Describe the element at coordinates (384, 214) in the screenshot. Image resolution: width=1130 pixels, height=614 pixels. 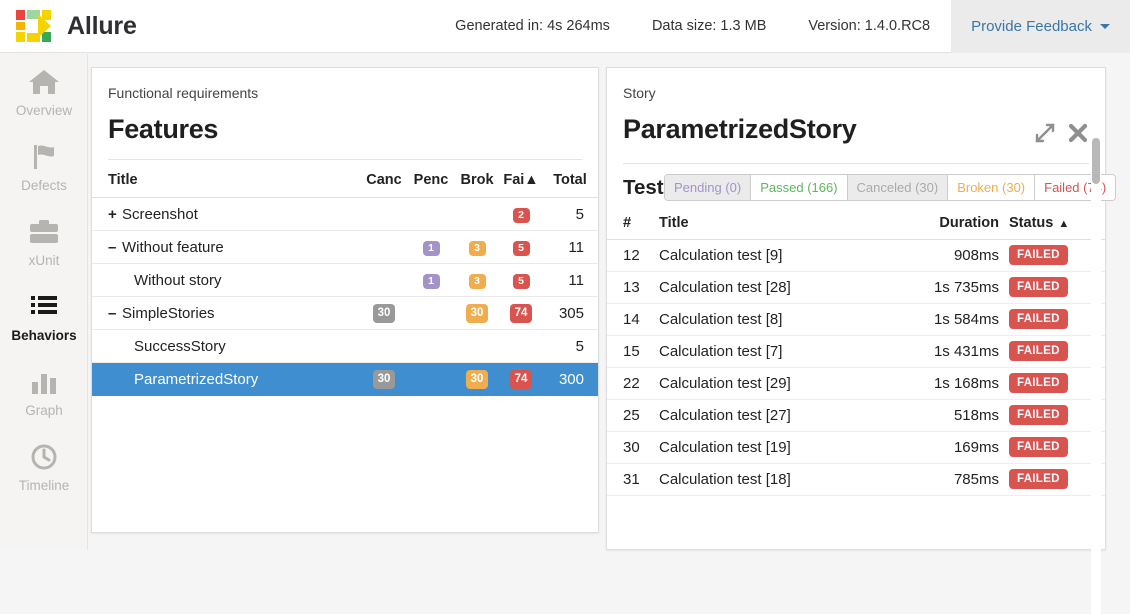
I see `canceled-count-cell` at that location.